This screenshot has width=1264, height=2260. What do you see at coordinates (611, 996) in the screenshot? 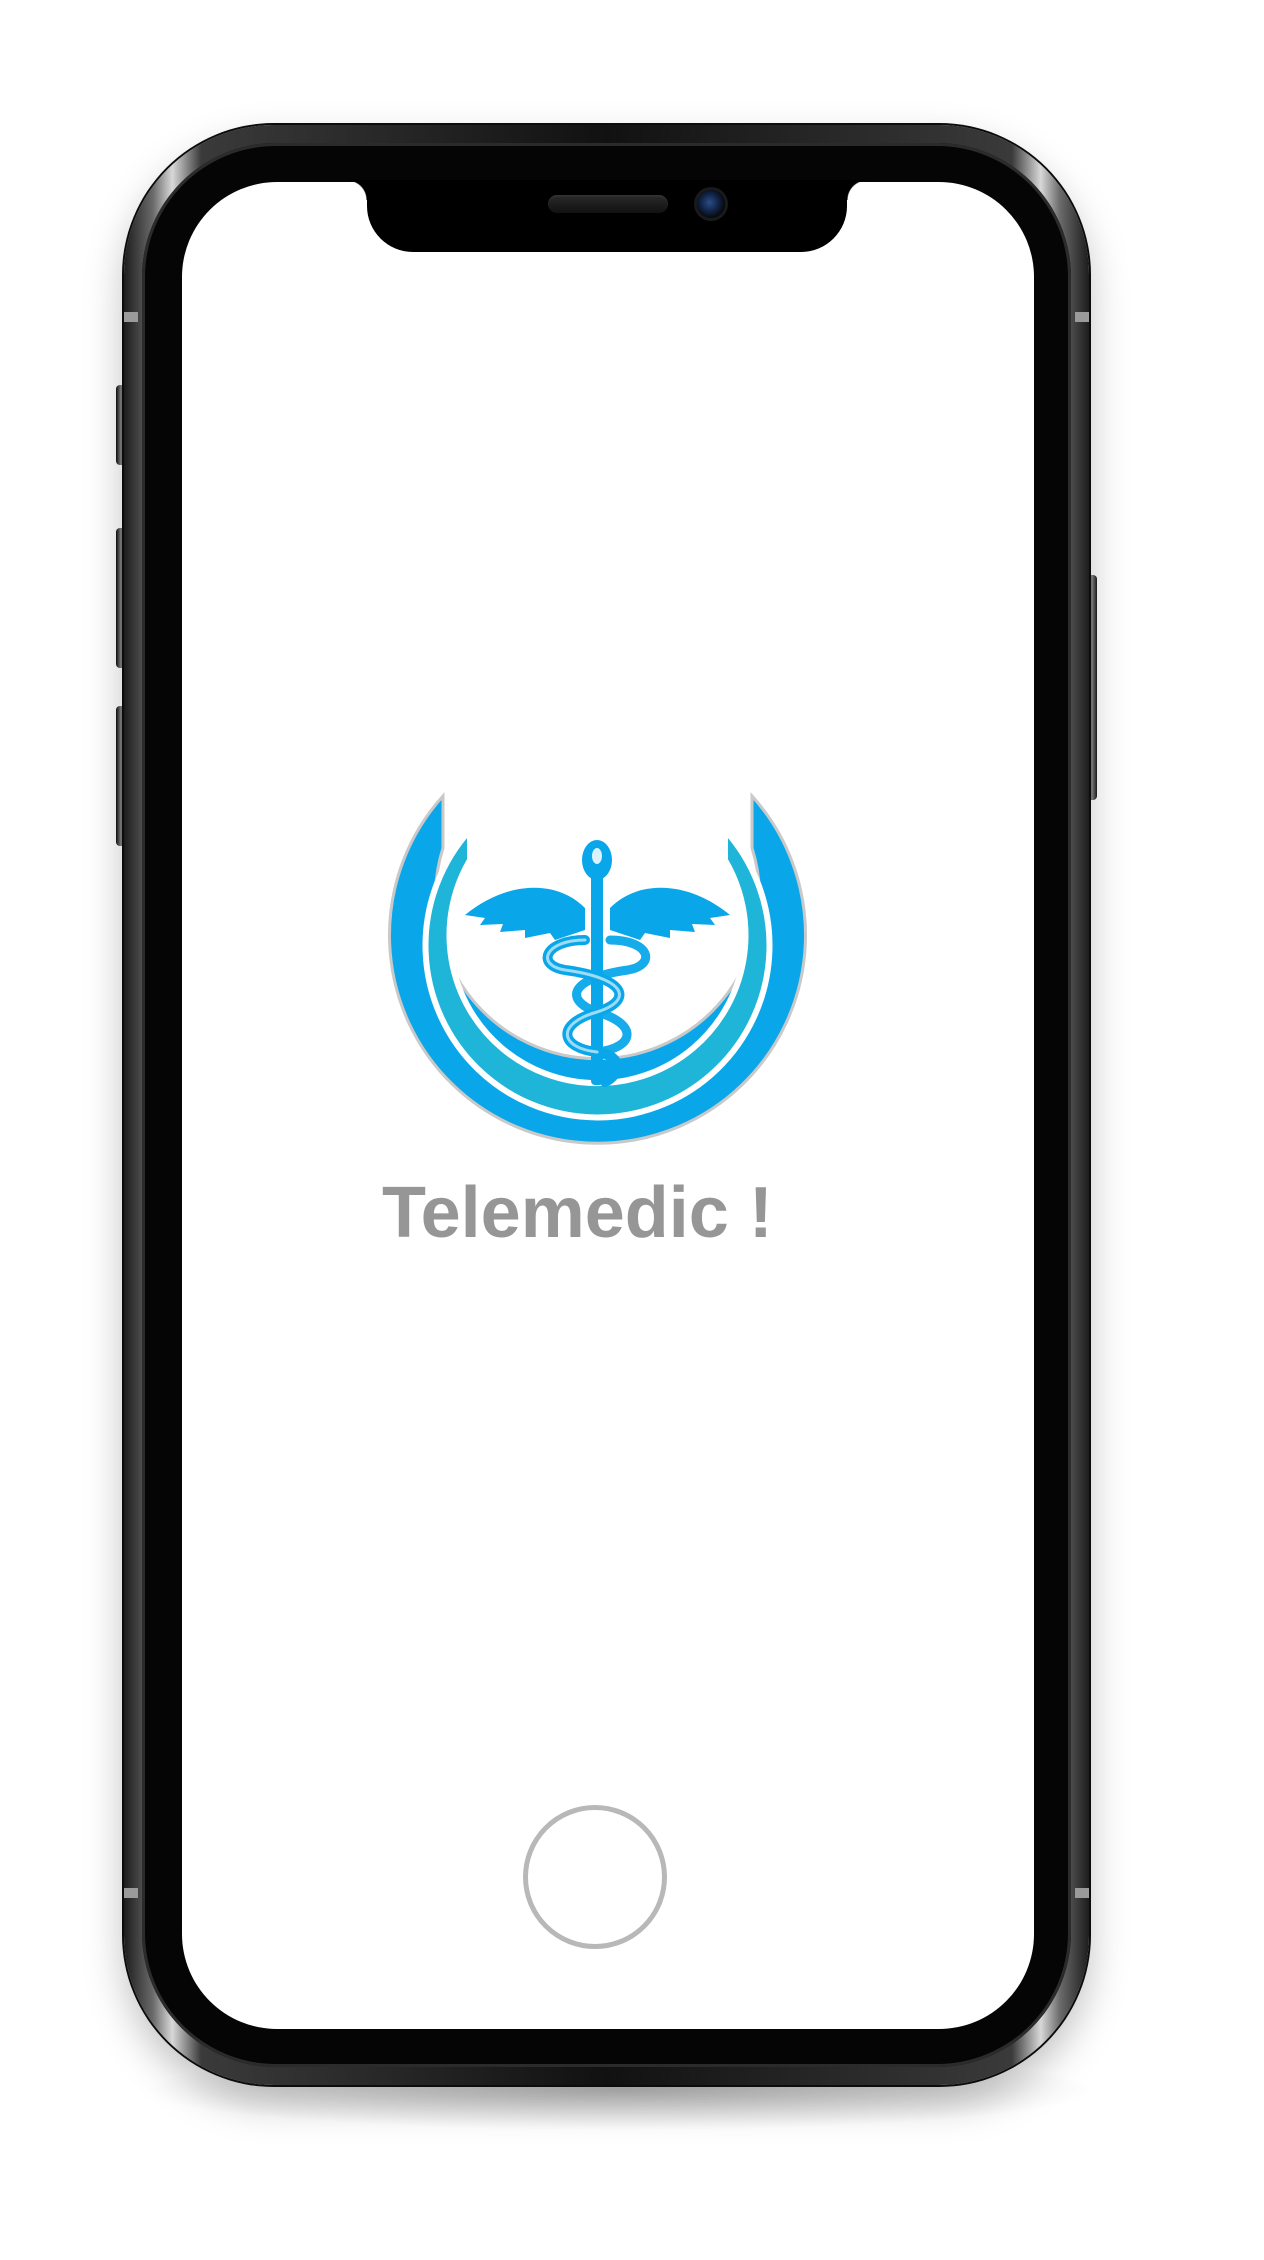
I see `caduceus-serpent` at bounding box center [611, 996].